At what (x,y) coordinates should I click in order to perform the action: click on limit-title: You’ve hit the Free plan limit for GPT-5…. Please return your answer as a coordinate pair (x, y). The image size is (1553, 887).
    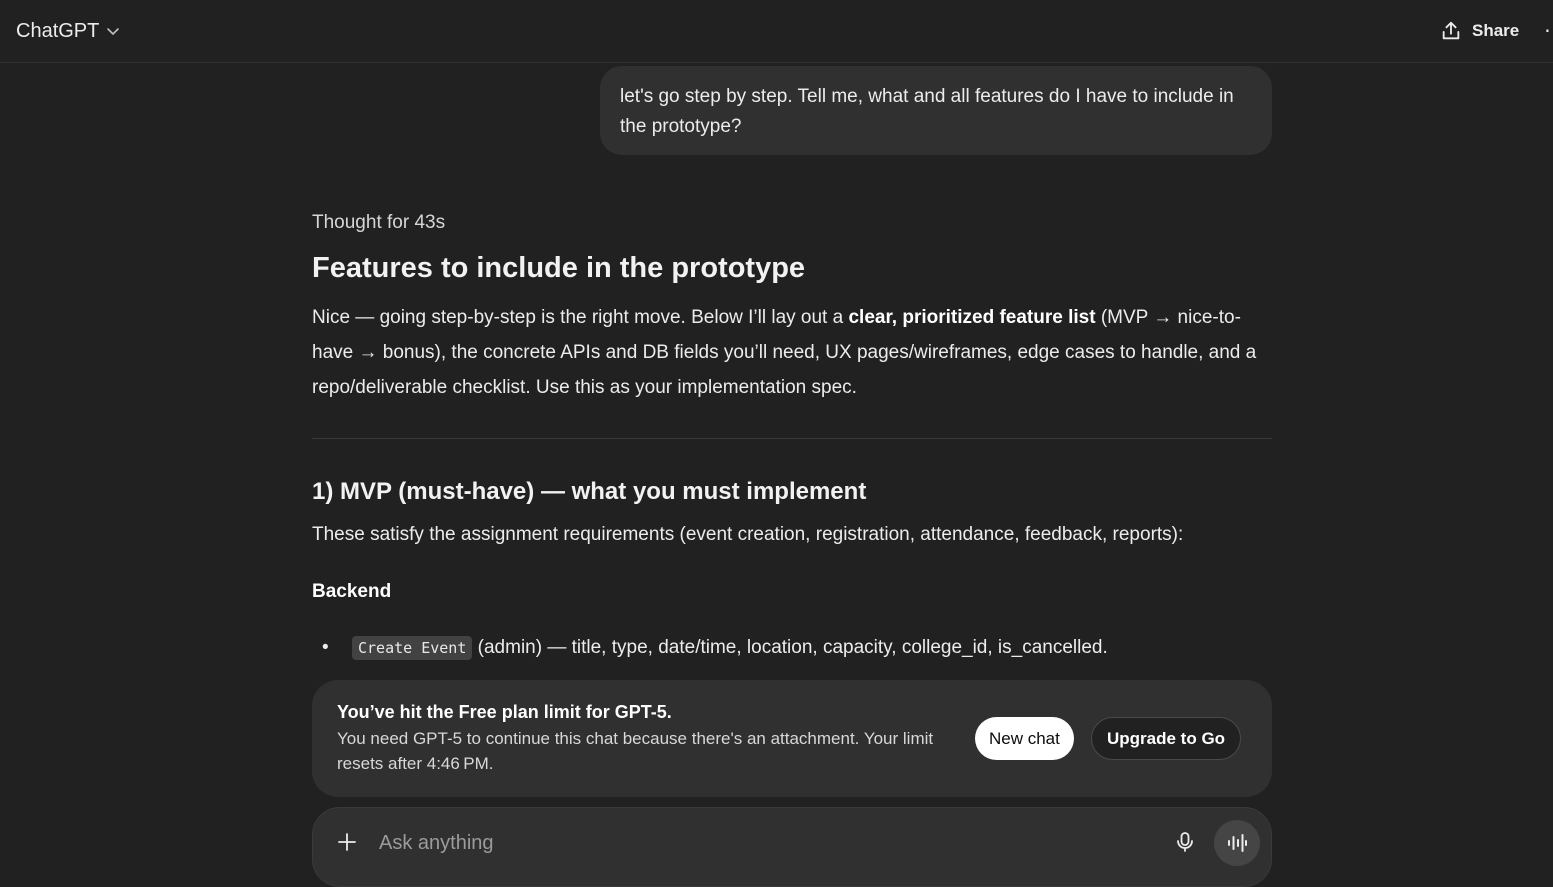
    Looking at the image, I should click on (504, 712).